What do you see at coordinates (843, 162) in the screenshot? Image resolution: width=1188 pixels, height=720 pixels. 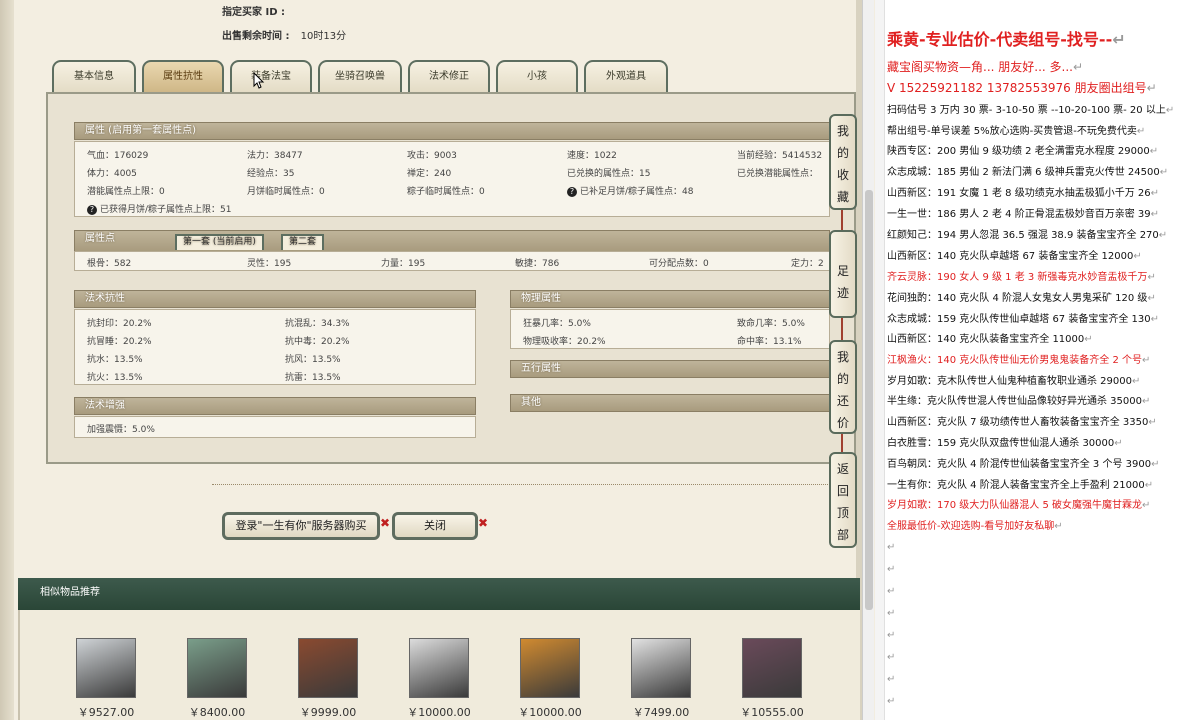 I see `my-favorites-button: 我的收藏` at bounding box center [843, 162].